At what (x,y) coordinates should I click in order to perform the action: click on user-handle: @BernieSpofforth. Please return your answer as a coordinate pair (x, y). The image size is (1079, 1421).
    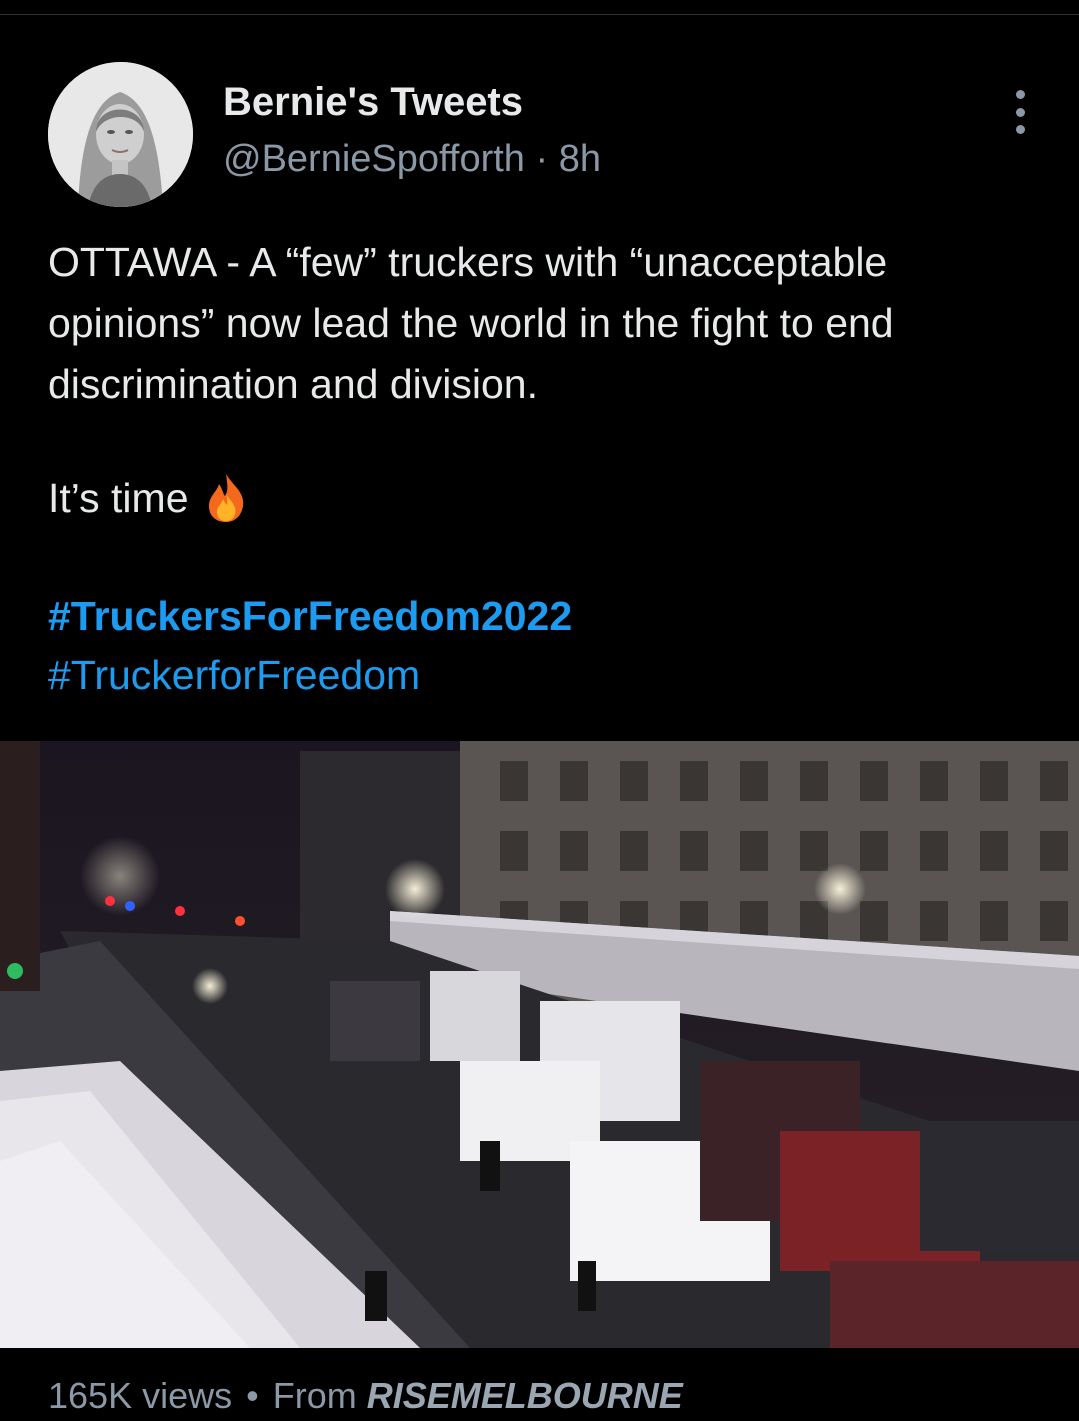
    Looking at the image, I should click on (374, 159).